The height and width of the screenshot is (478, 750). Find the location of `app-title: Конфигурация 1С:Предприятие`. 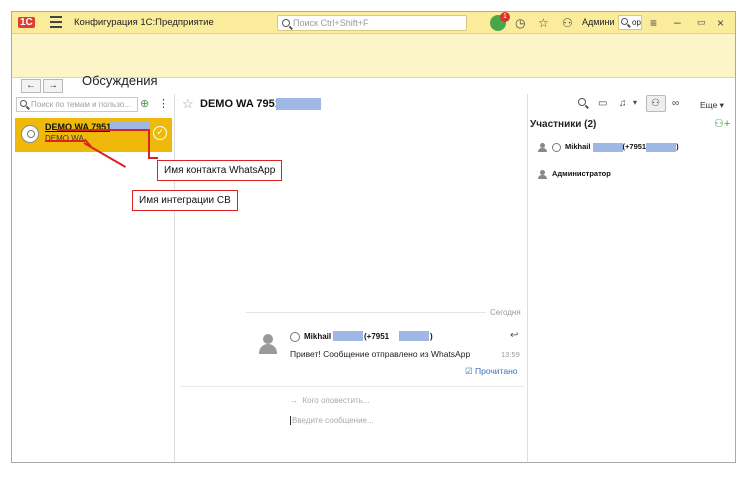

app-title: Конфигурация 1С:Предприятие is located at coordinates (144, 22).